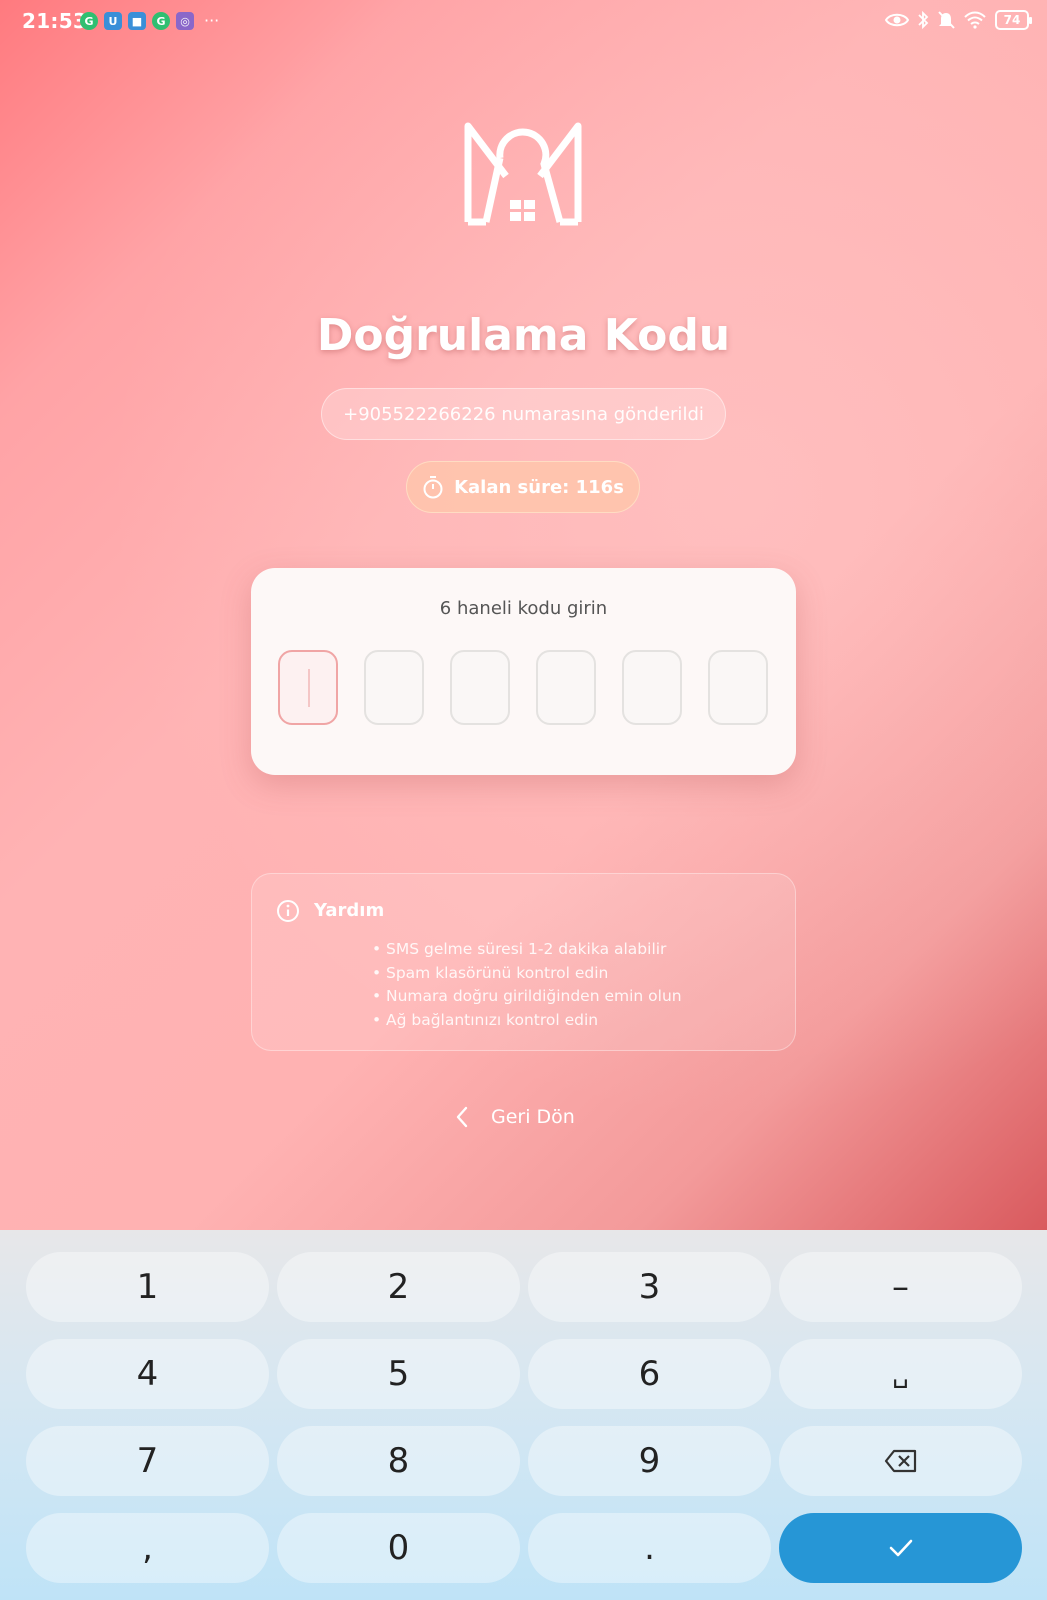  I want to click on game-icon: ◎, so click(185, 21).